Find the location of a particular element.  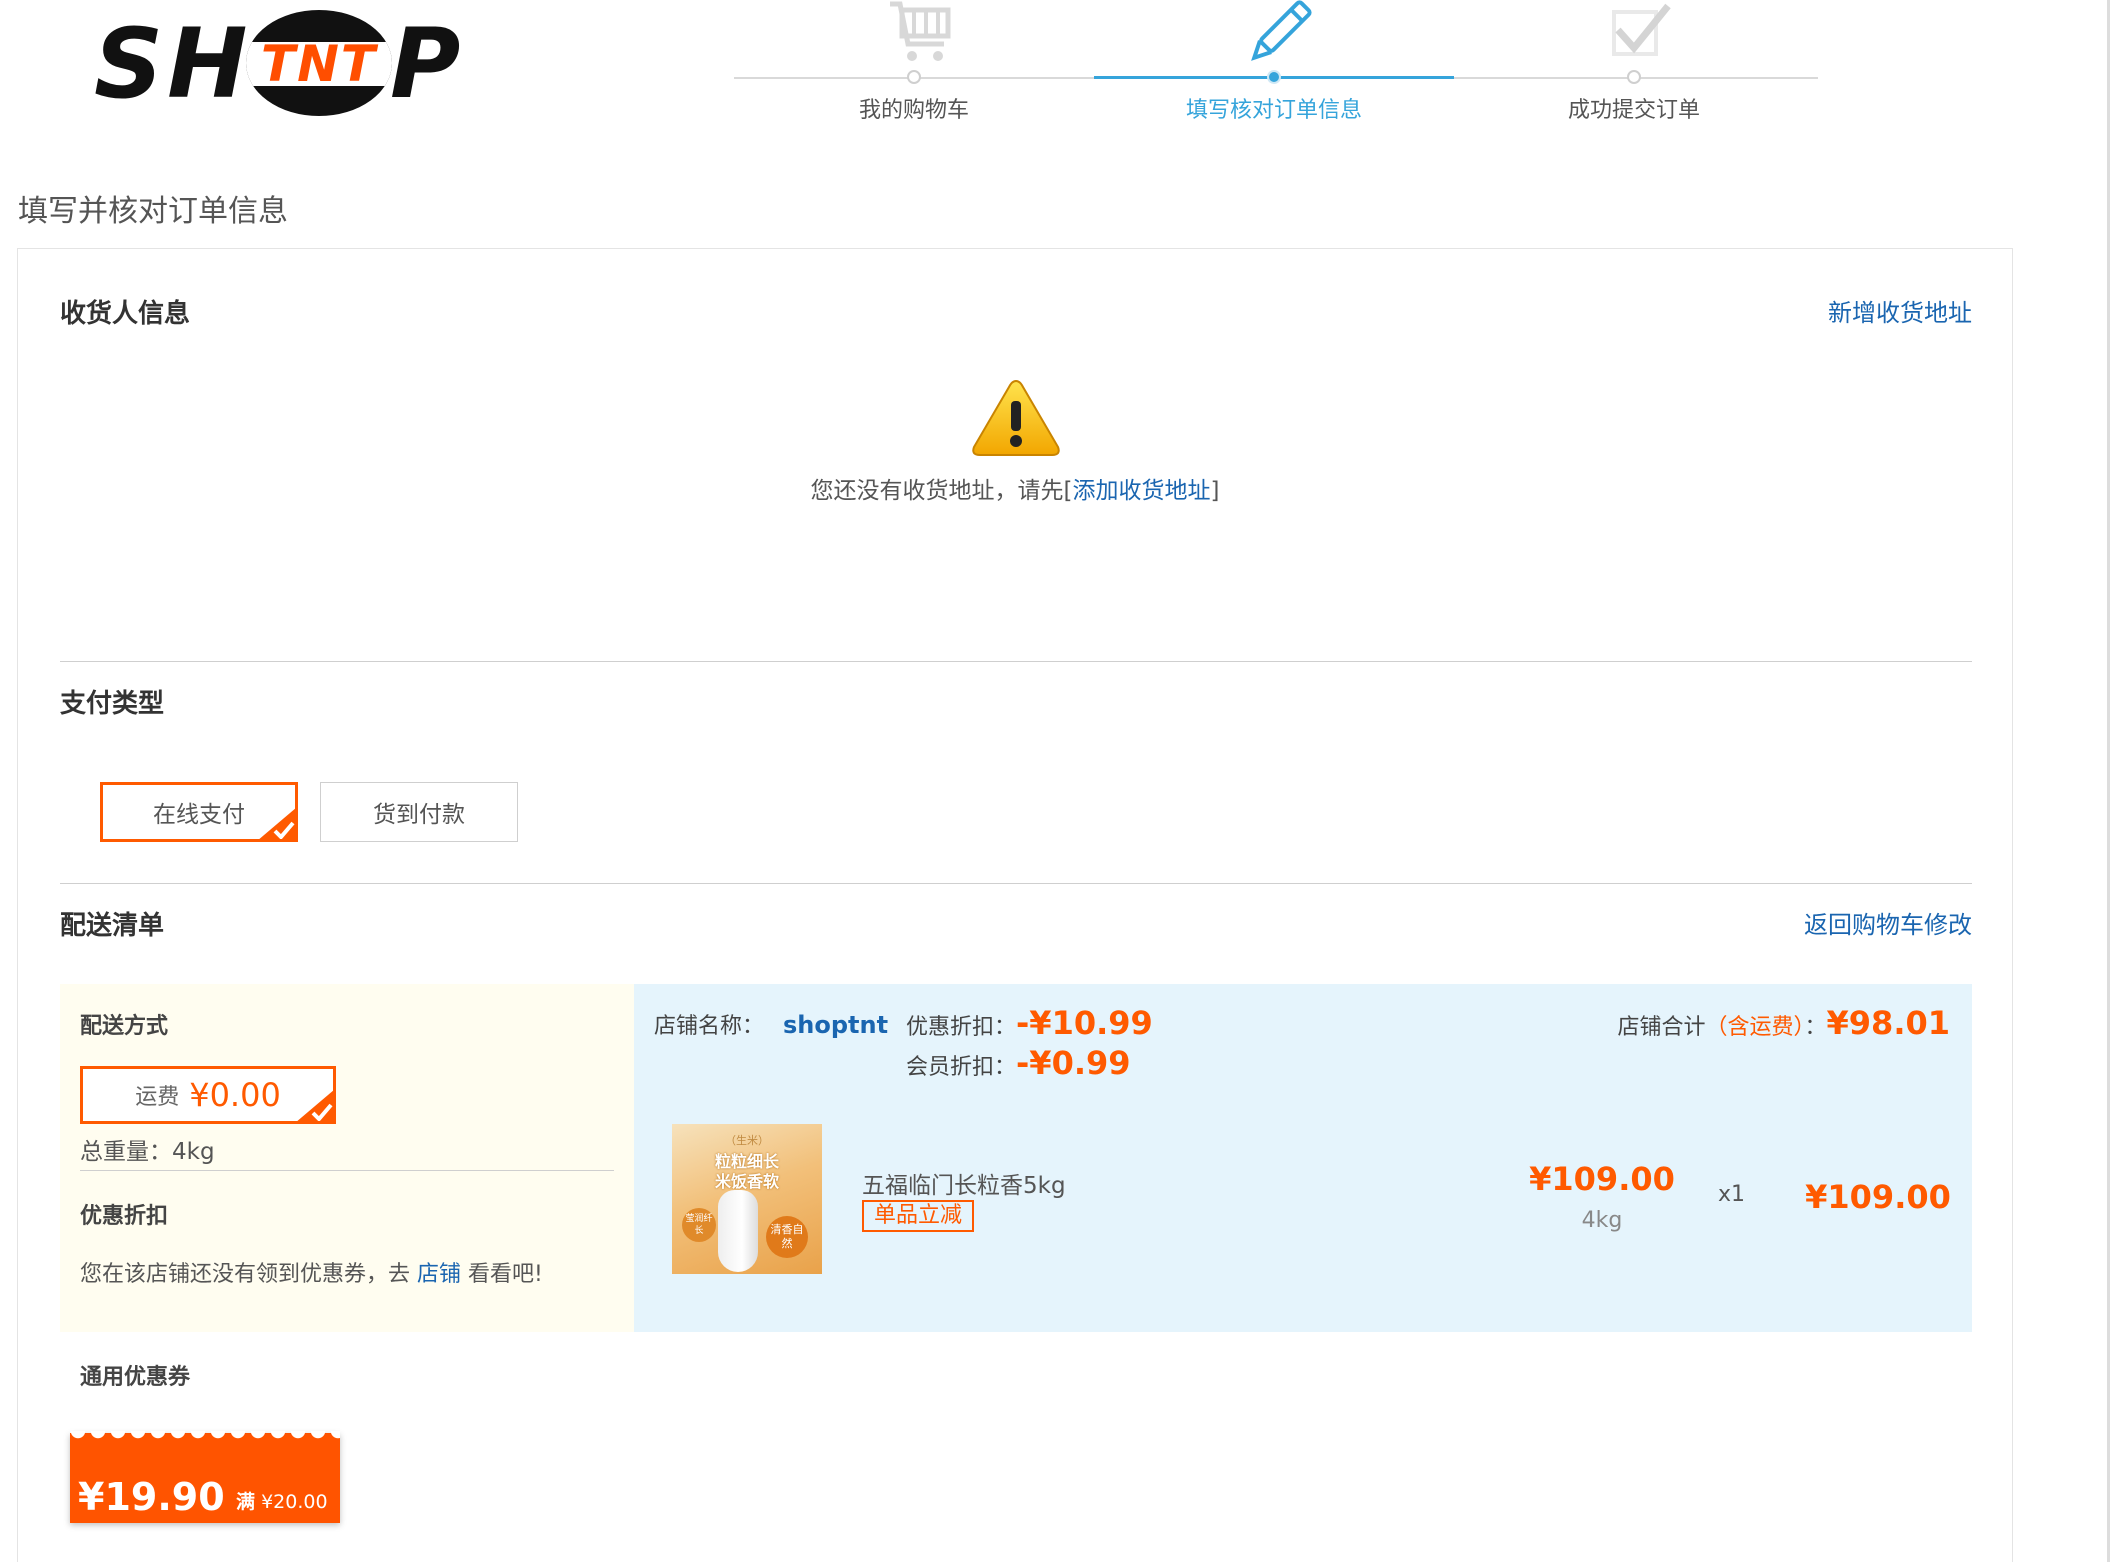

shipping-method-title: 配送方式 is located at coordinates (124, 1026).